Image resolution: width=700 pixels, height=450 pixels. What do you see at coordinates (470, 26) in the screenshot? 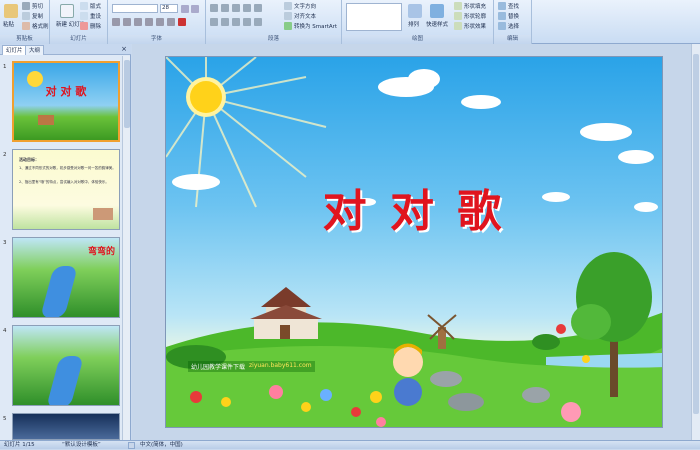
I see `shape-effects-button: 形状效果` at bounding box center [470, 26].